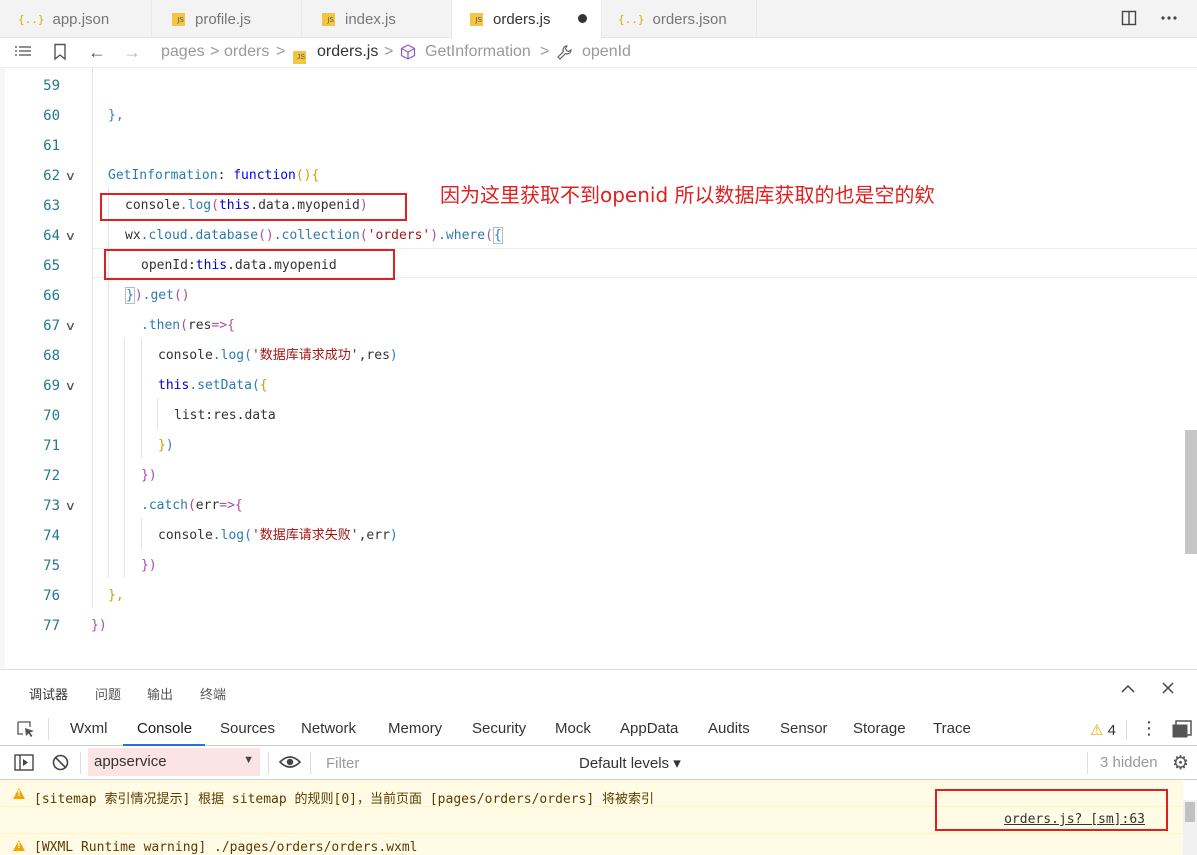 The width and height of the screenshot is (1197, 855). What do you see at coordinates (60, 765) in the screenshot?
I see `clear-console-icon` at bounding box center [60, 765].